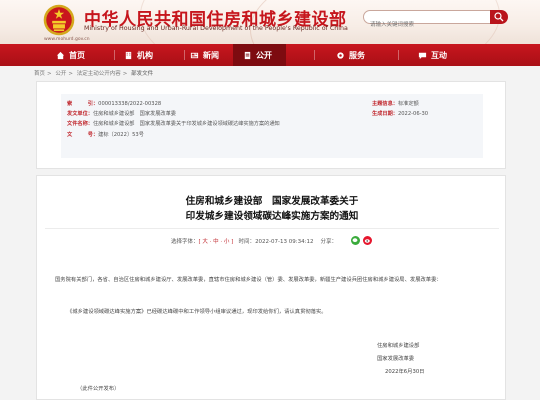  I want to click on nav-item-label: 互动, so click(439, 55).